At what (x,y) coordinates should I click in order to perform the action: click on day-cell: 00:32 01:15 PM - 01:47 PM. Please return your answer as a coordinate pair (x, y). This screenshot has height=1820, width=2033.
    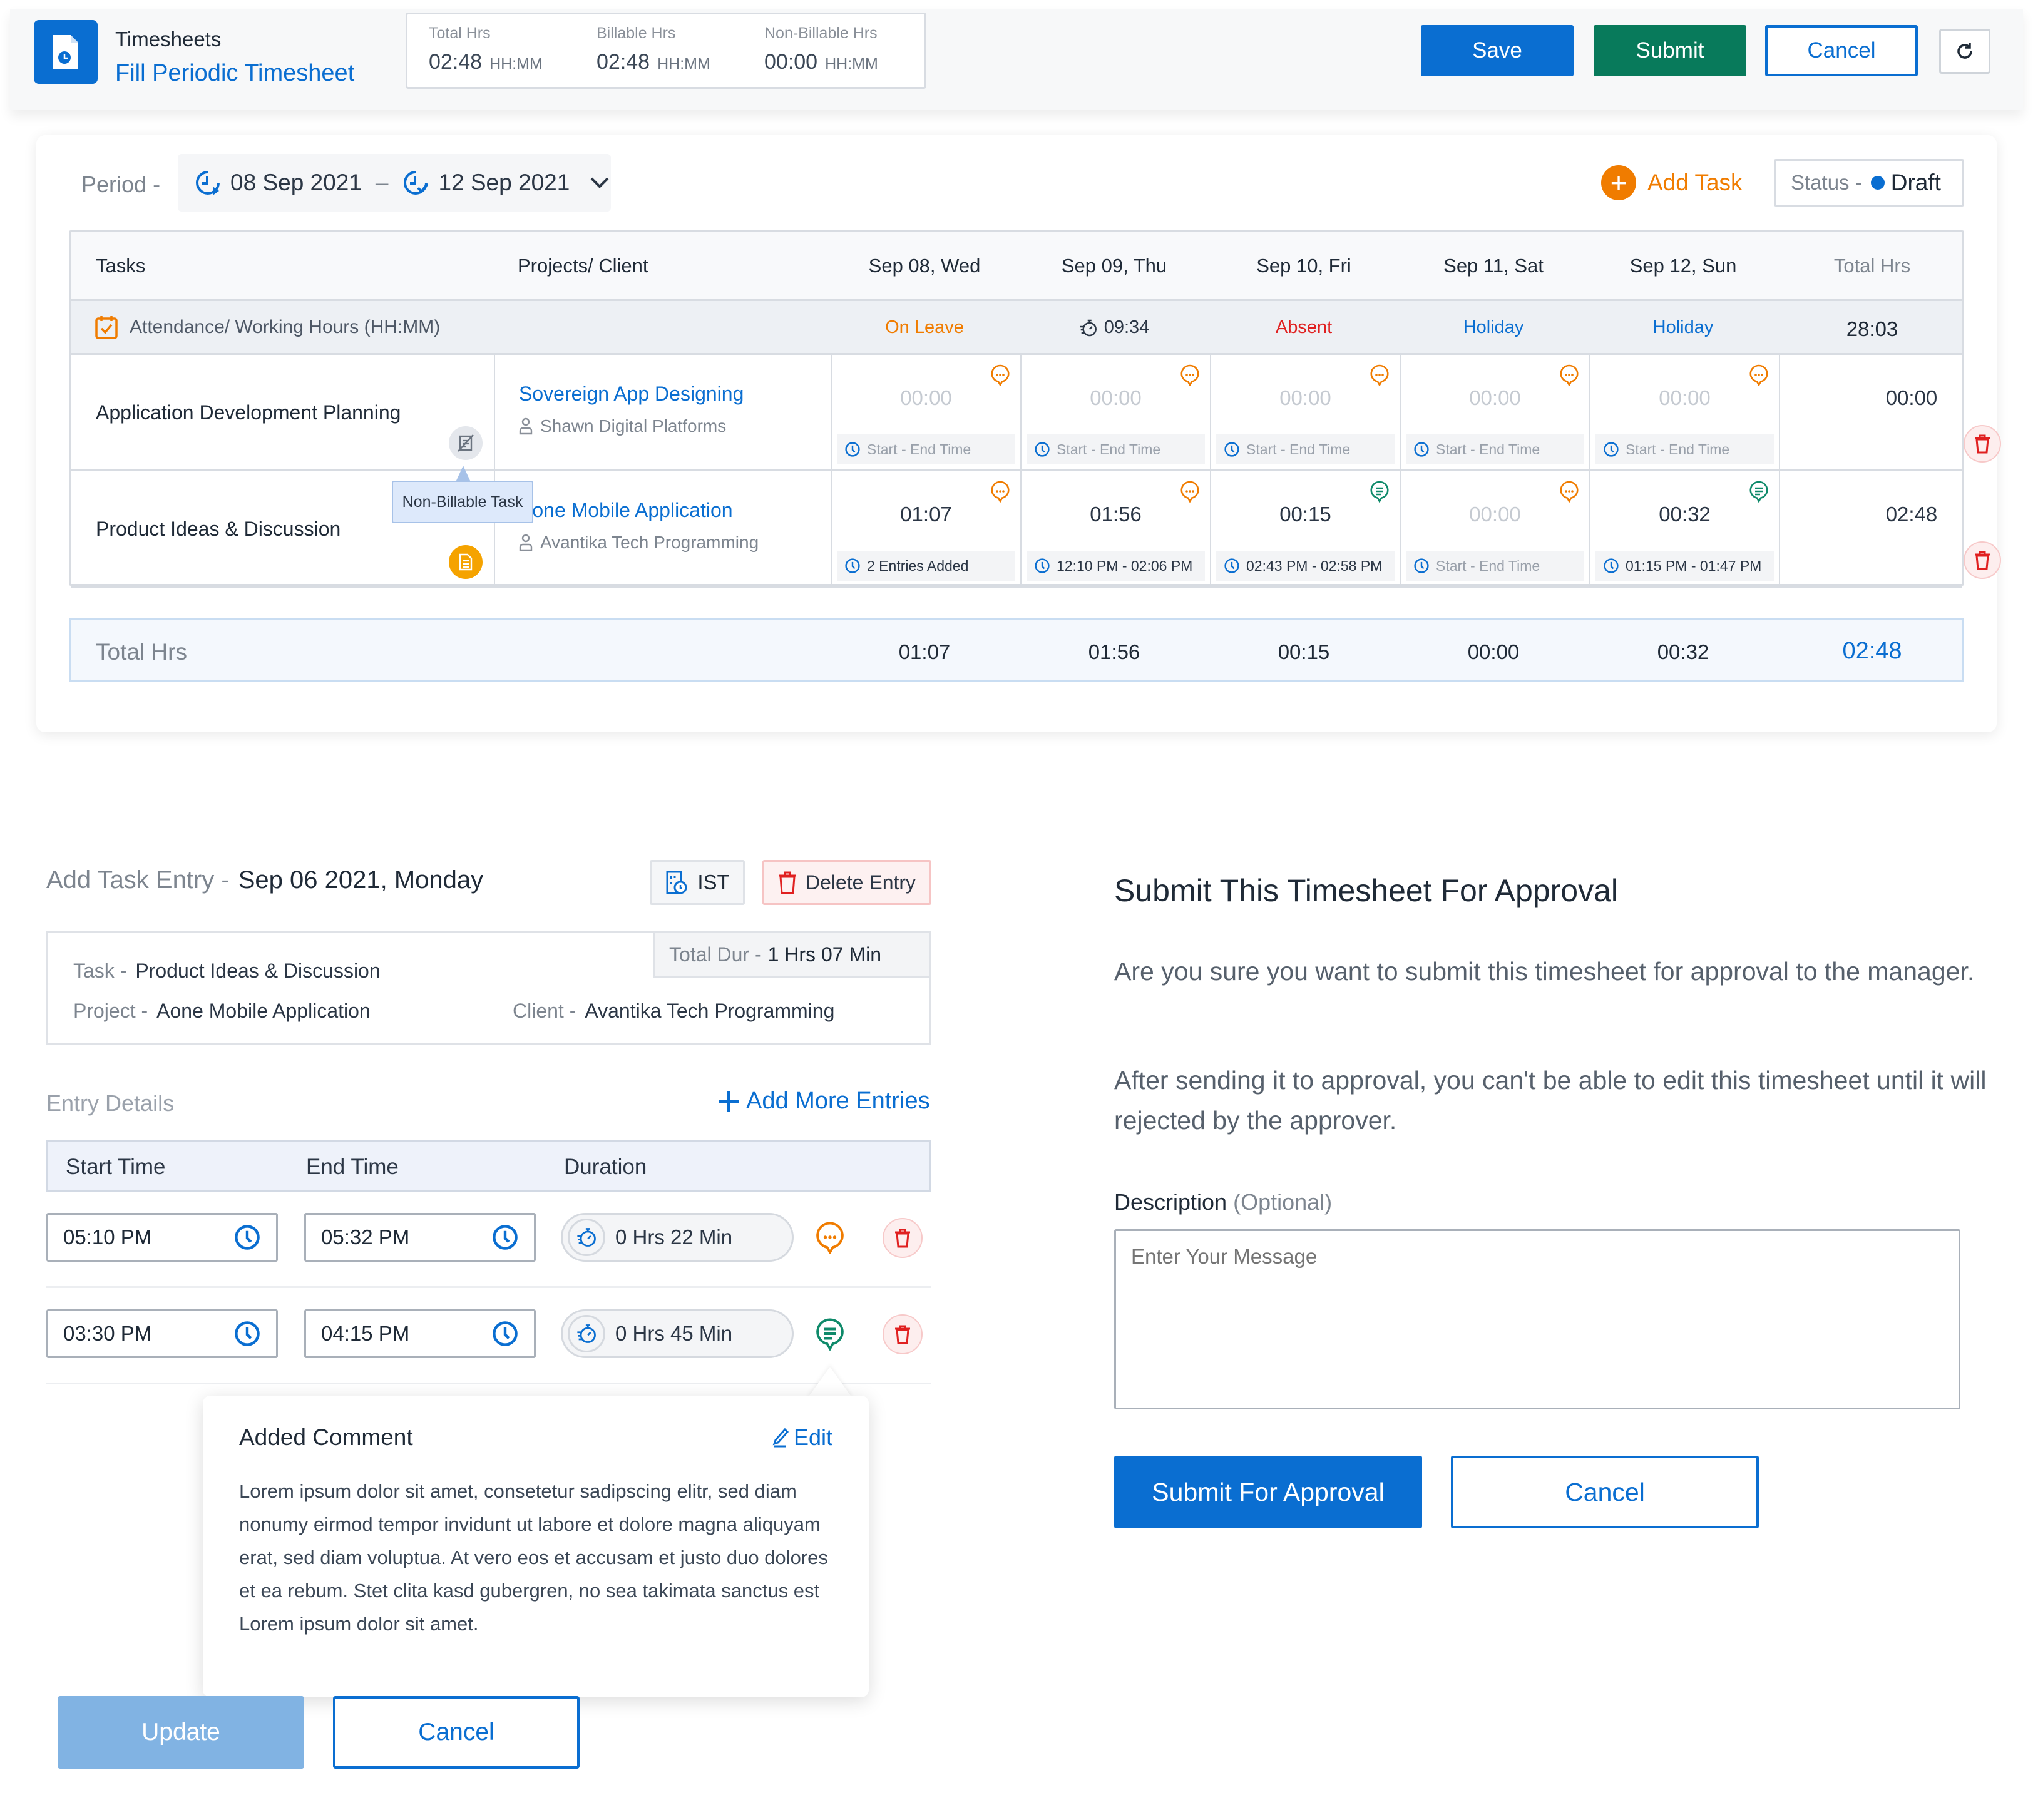
    Looking at the image, I should click on (1685, 528).